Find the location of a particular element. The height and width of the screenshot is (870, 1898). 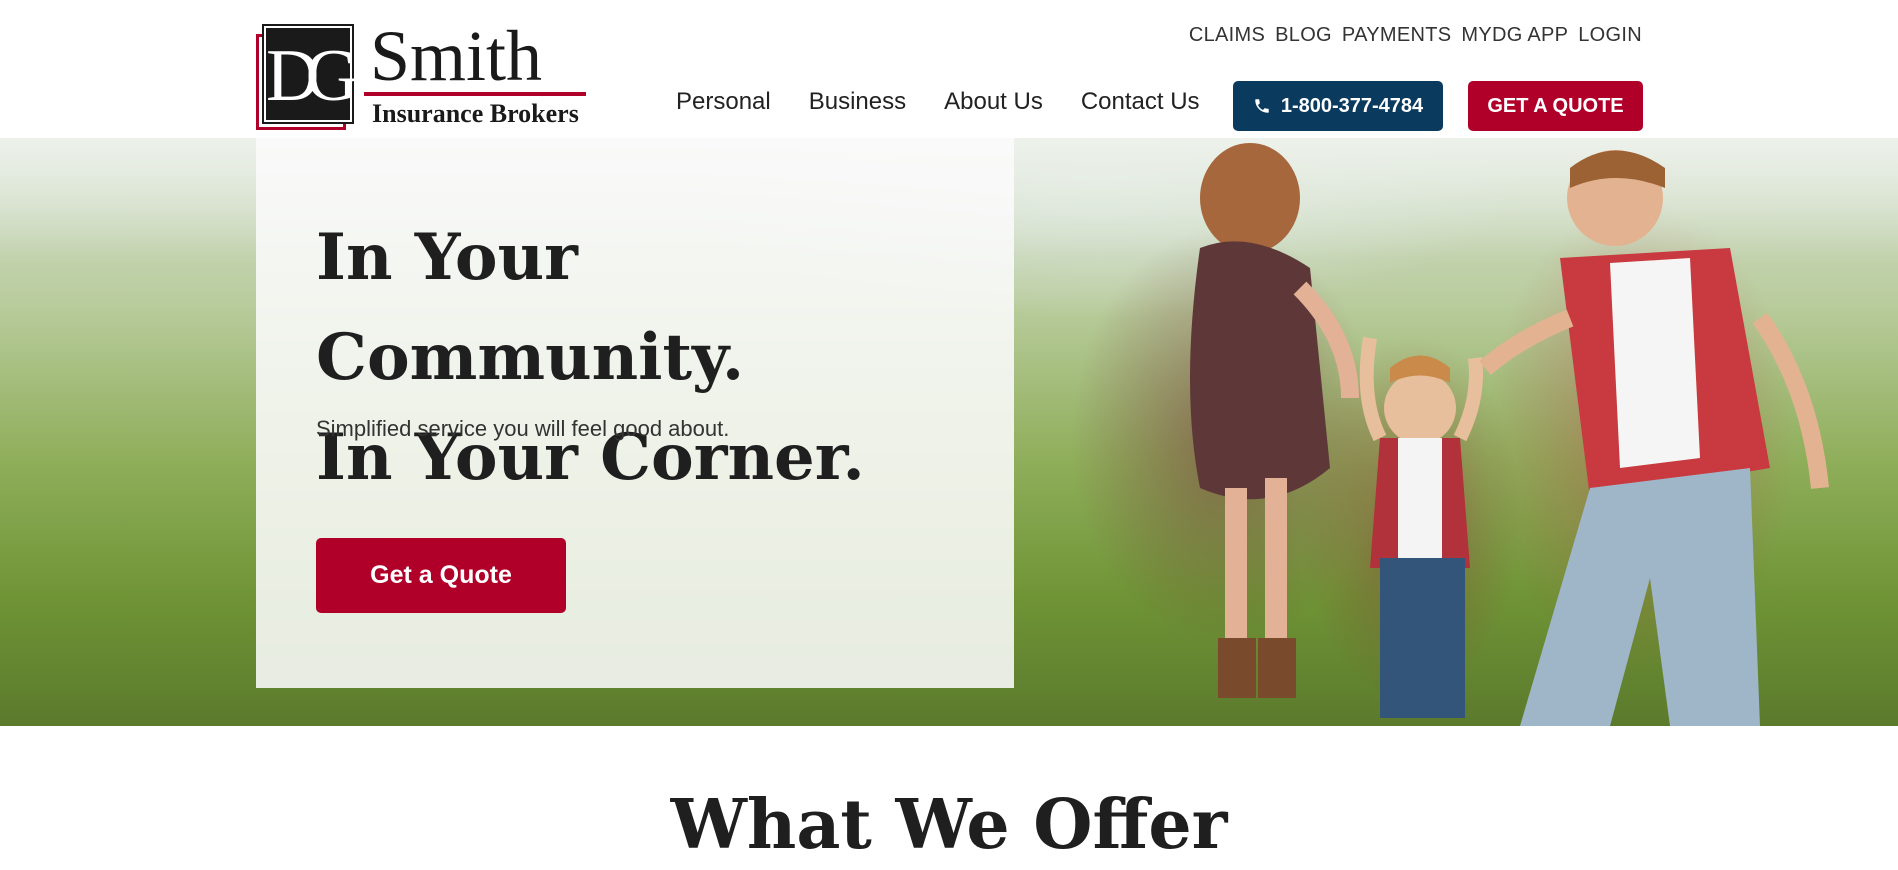

main-nav: Personal Business About Us Contact Us is located at coordinates (938, 102).